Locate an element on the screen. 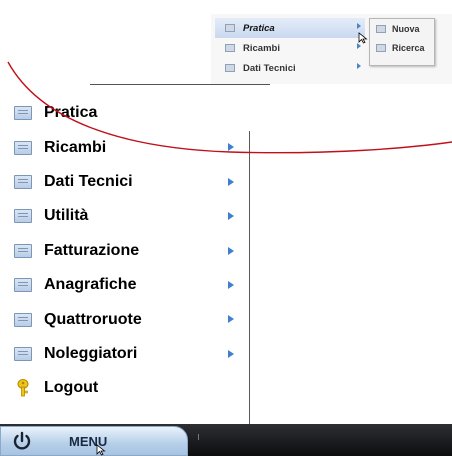 The height and width of the screenshot is (456, 452). menu-item-label: Pratica is located at coordinates (71, 113).